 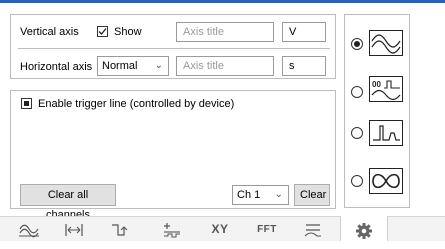 I want to click on channel-select: Ch 1 ⌄, so click(x=260, y=195).